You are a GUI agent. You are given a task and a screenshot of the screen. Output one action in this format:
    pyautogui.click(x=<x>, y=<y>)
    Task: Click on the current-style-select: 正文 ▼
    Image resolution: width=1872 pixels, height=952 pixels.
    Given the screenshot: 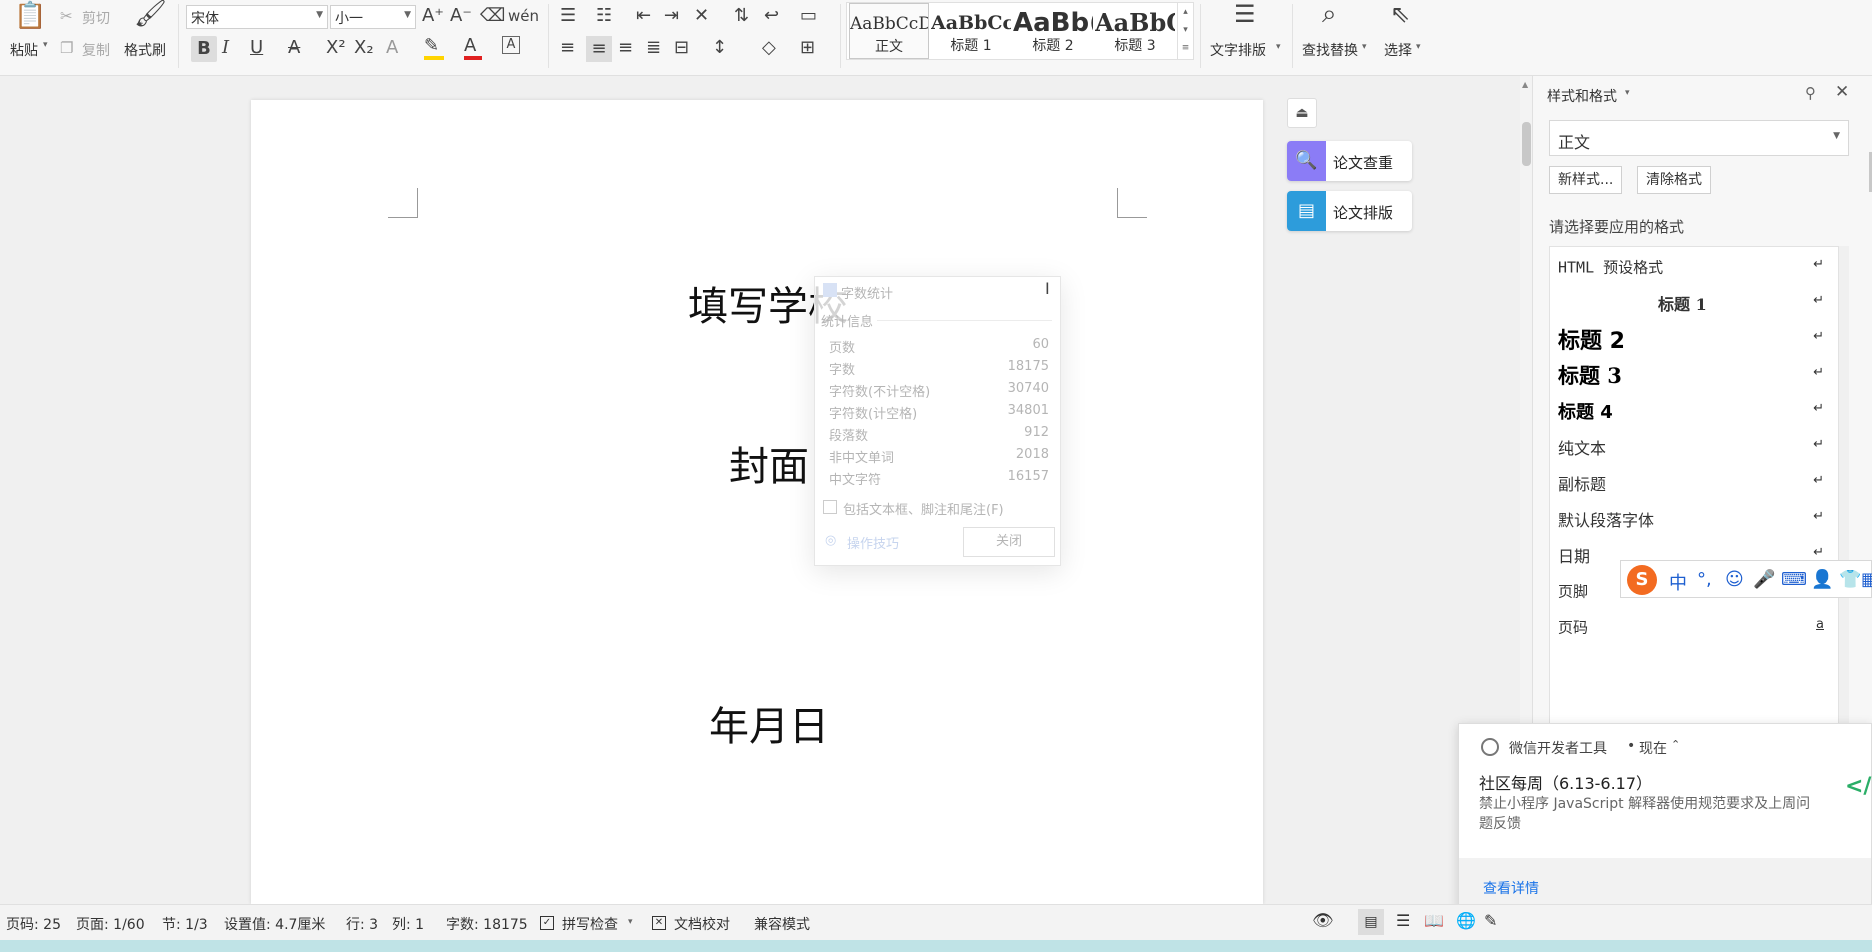 What is the action you would take?
    pyautogui.click(x=1699, y=138)
    